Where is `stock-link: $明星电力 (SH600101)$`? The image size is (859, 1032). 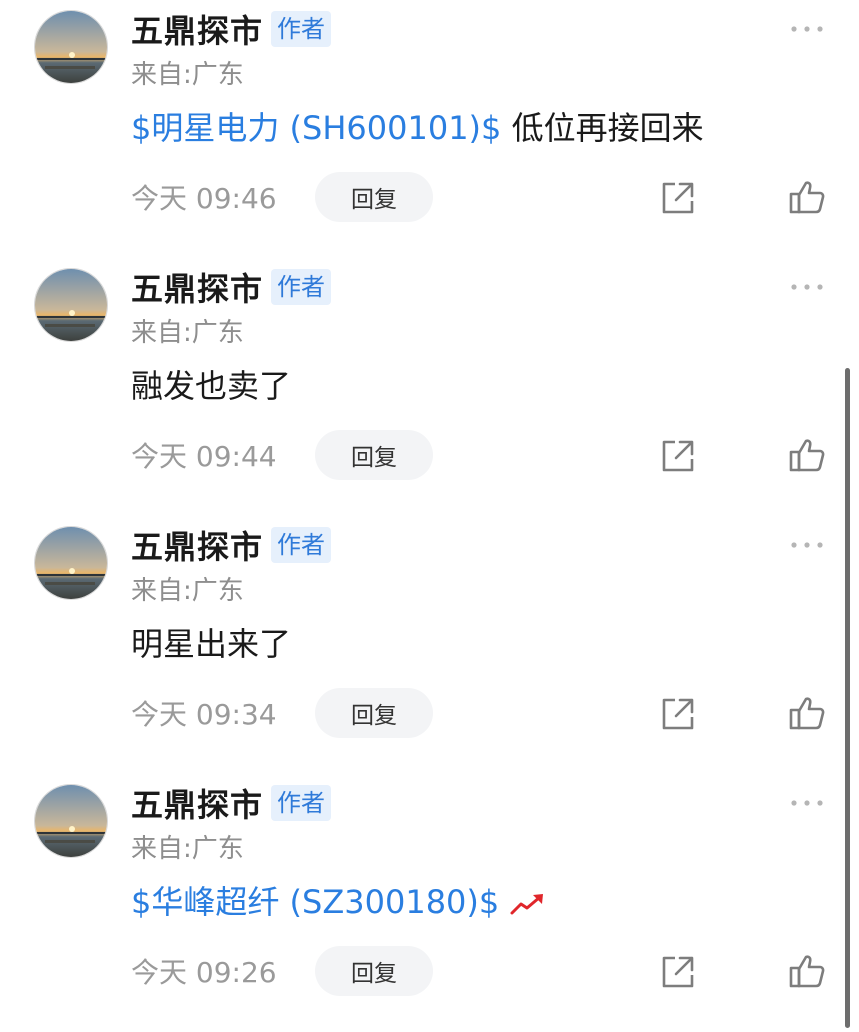
stock-link: $明星电力 (SH600101)$ is located at coordinates (316, 128).